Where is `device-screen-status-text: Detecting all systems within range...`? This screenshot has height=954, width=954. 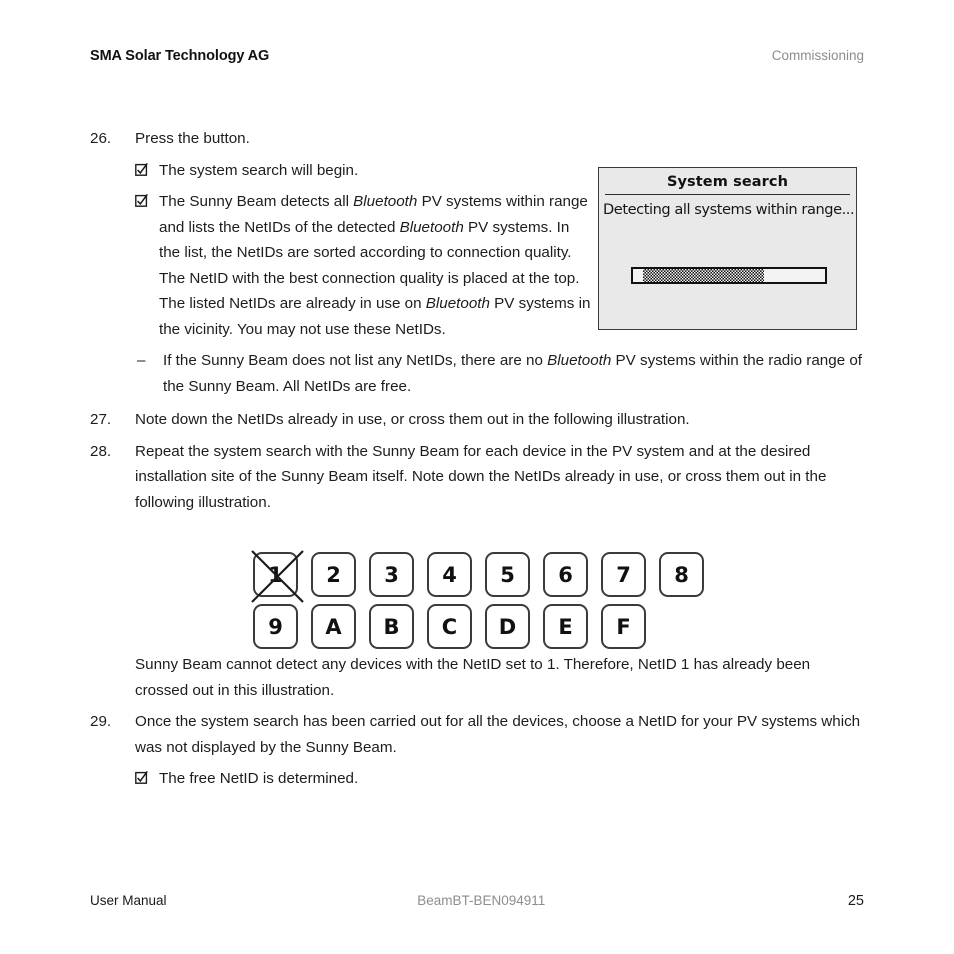
device-screen-status-text: Detecting all systems within range... is located at coordinates (729, 209).